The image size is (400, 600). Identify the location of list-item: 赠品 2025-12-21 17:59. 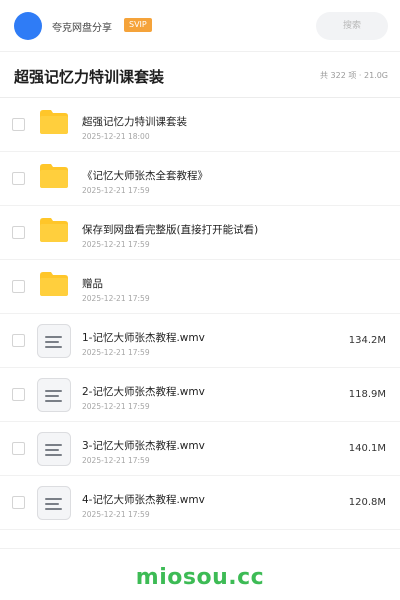
(200, 287).